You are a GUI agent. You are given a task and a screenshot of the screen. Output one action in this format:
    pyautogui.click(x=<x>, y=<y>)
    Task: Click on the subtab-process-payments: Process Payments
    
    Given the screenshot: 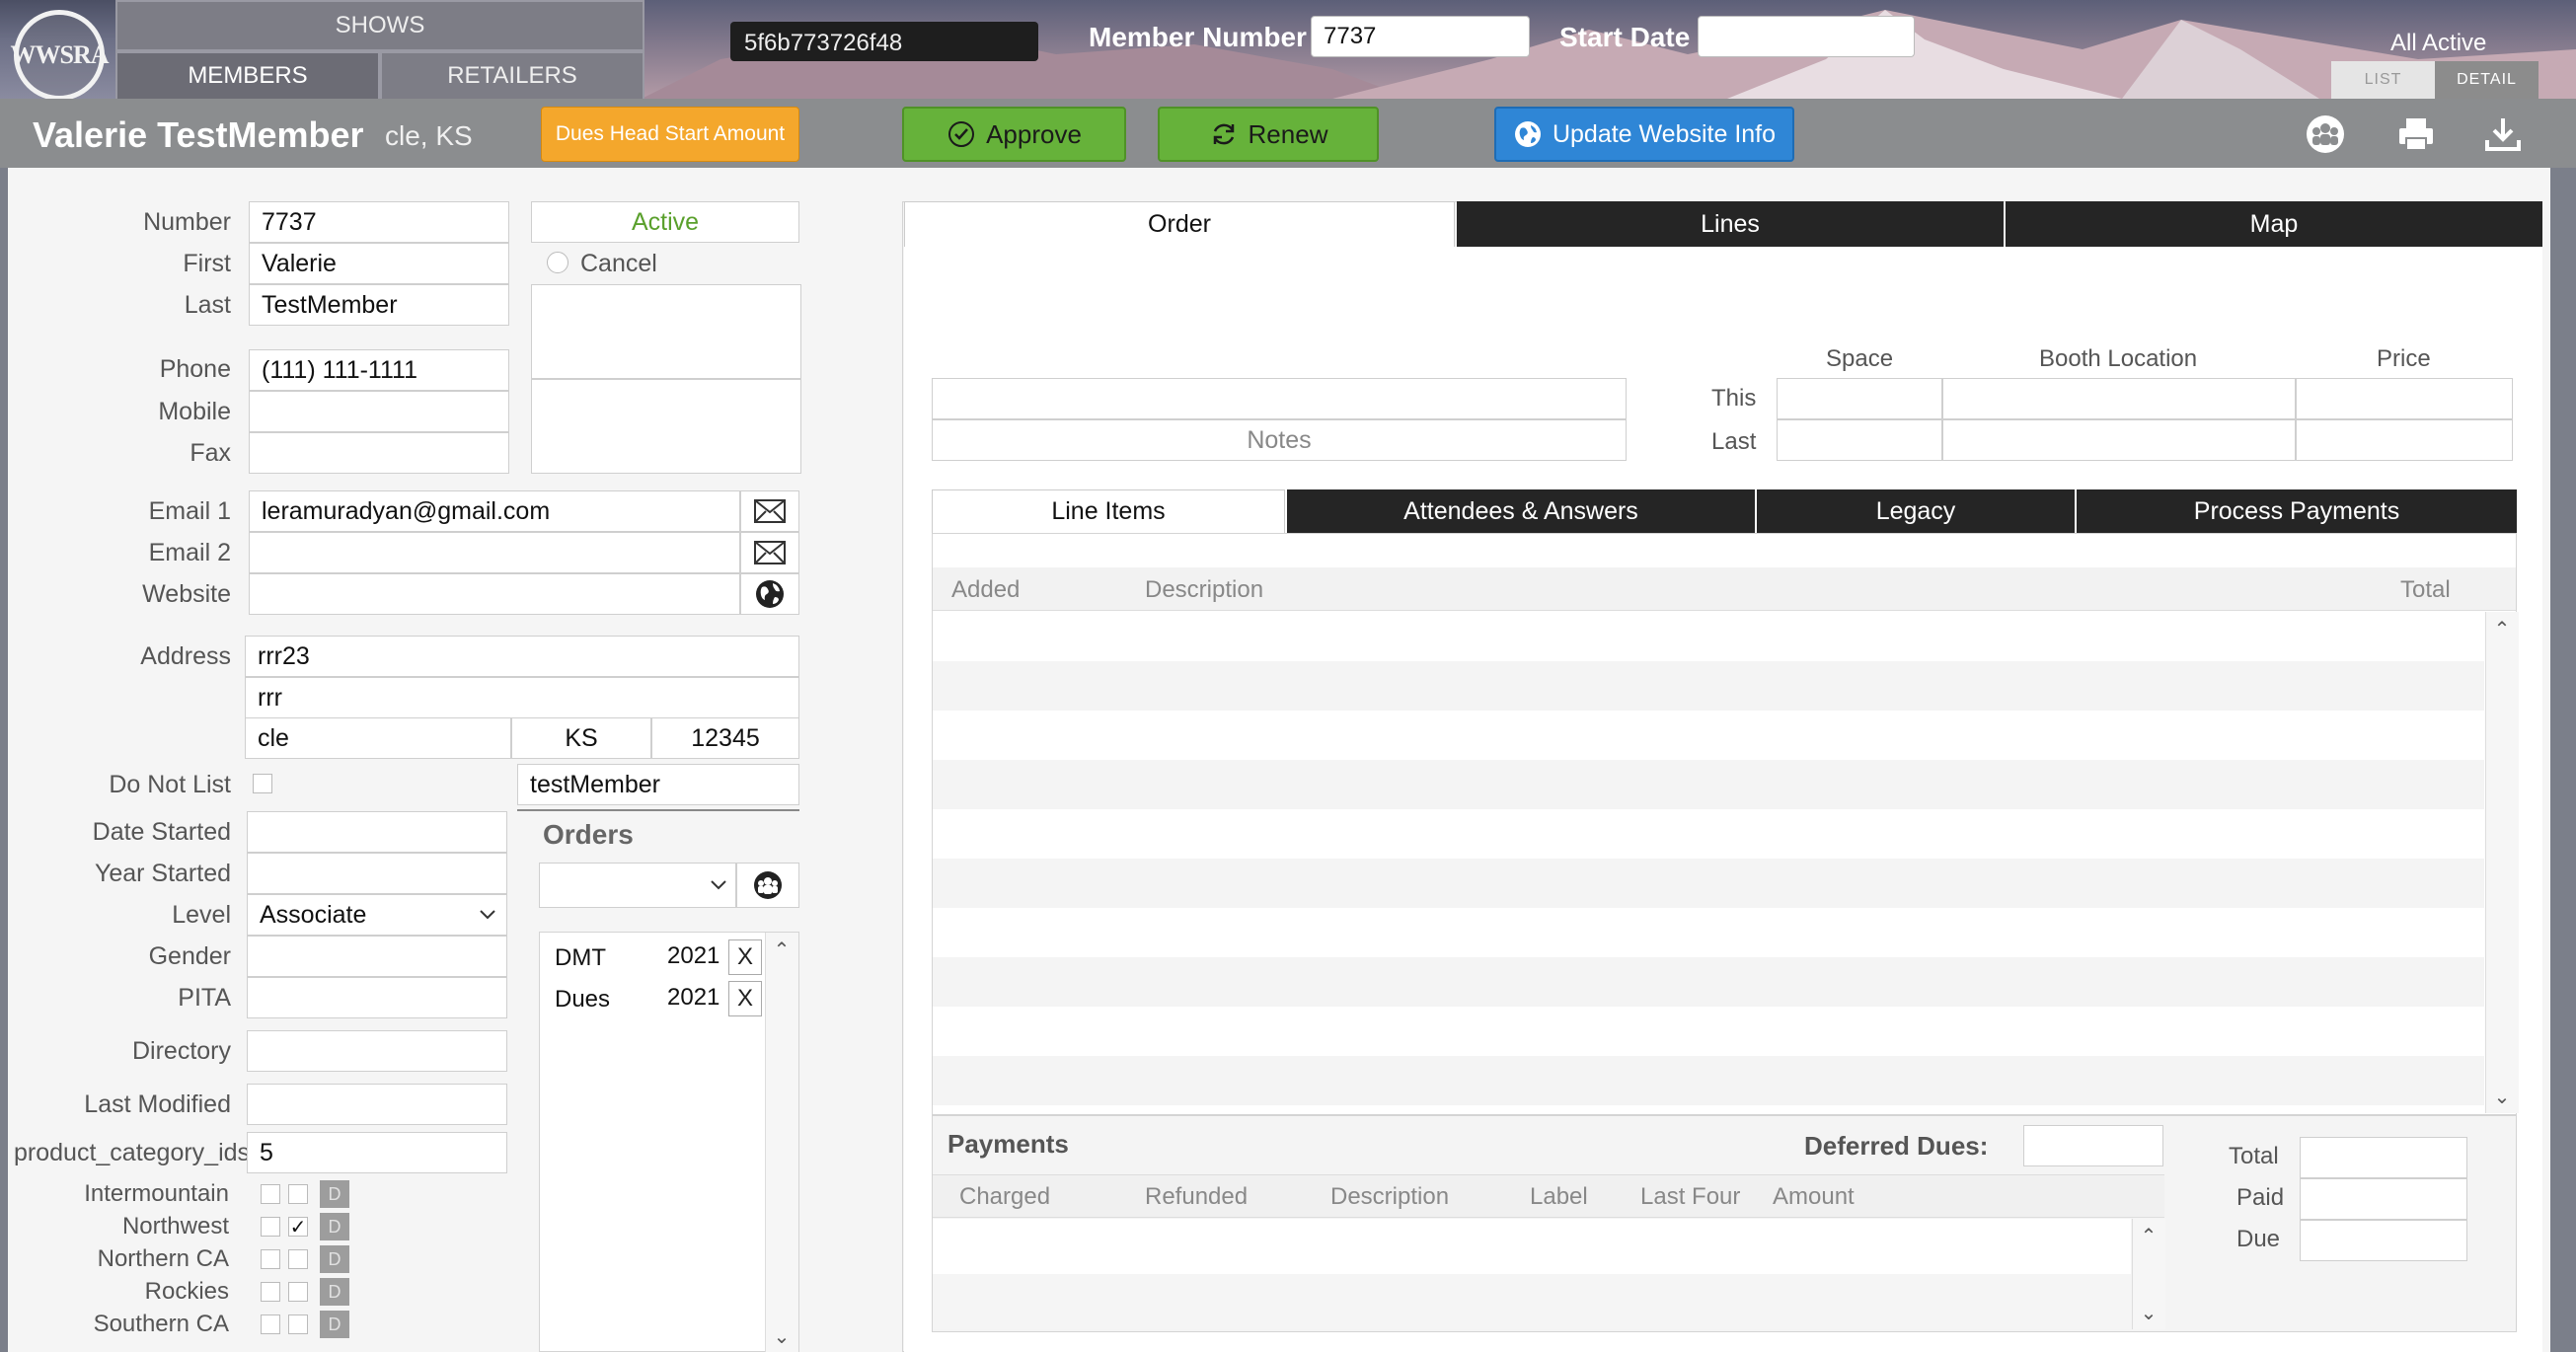 What is the action you would take?
    pyautogui.click(x=2297, y=511)
    